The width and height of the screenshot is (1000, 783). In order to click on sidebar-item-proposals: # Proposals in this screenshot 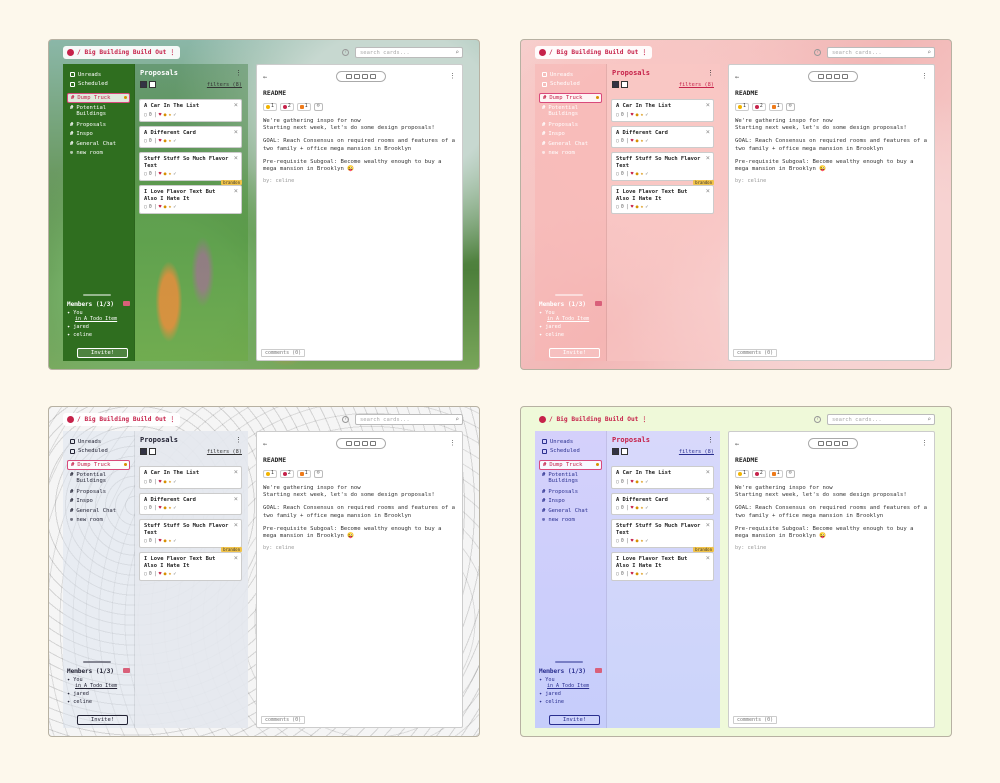, I will do `click(570, 492)`.